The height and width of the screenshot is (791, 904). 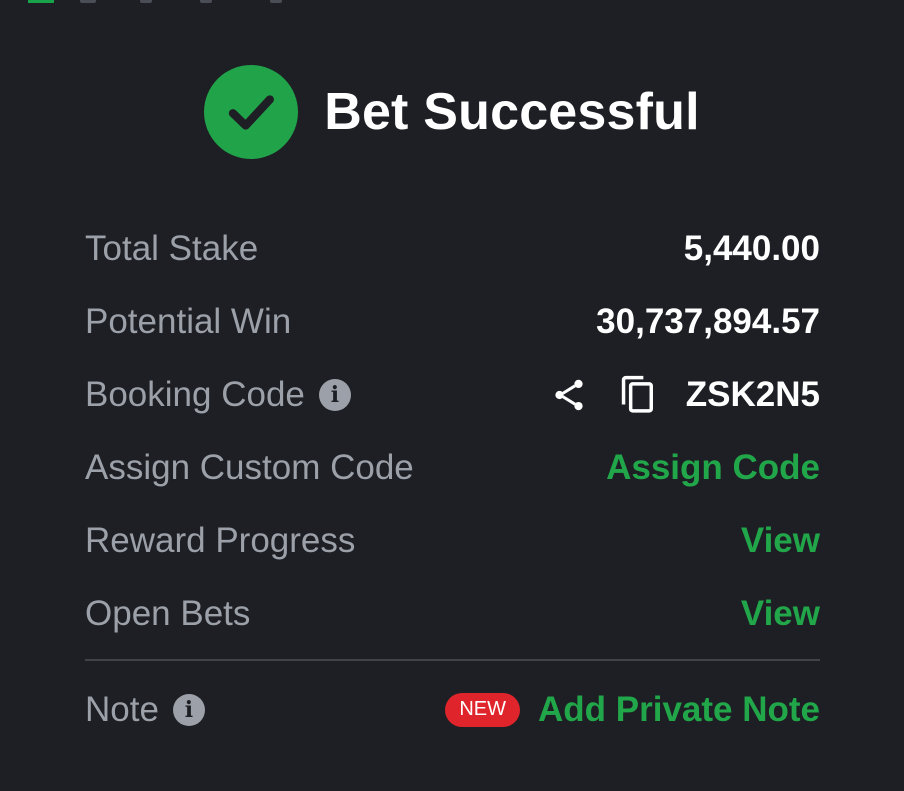 What do you see at coordinates (752, 394) in the screenshot?
I see `booking-code-value: ZSK2N5` at bounding box center [752, 394].